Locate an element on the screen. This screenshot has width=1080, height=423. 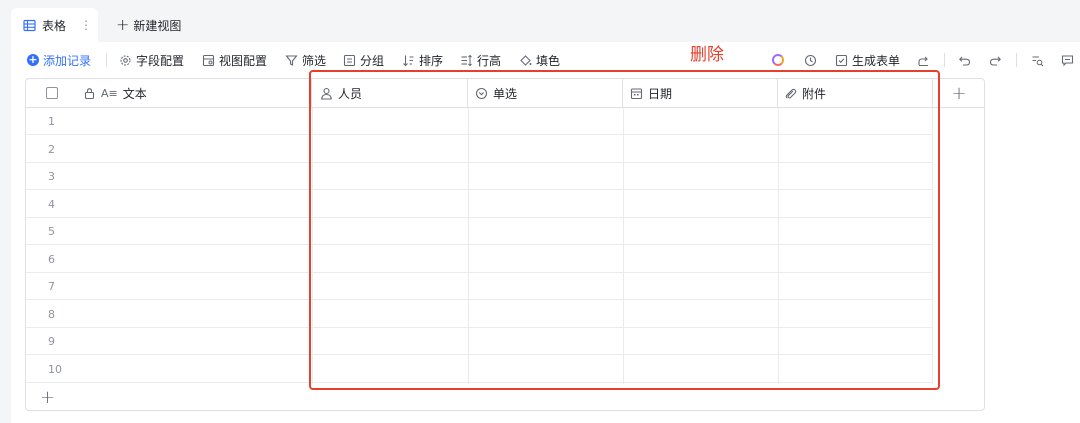
column-label-date: 日期 is located at coordinates (660, 93).